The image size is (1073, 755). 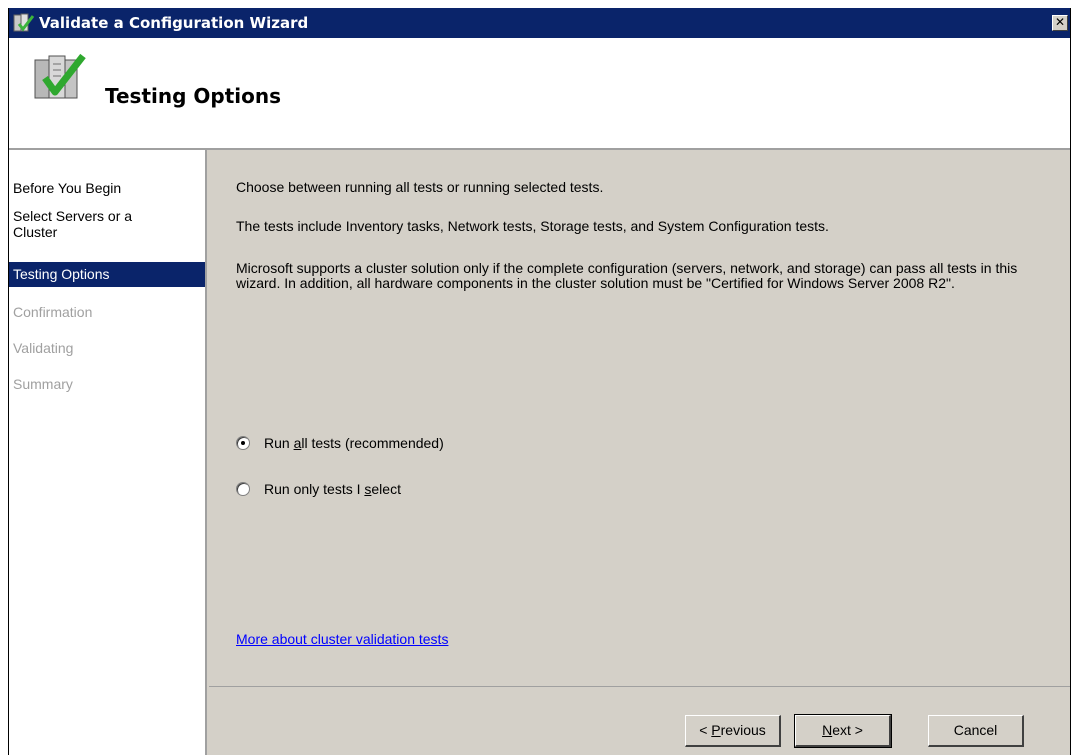 I want to click on step-testing-options: Testing Options, so click(x=107, y=274).